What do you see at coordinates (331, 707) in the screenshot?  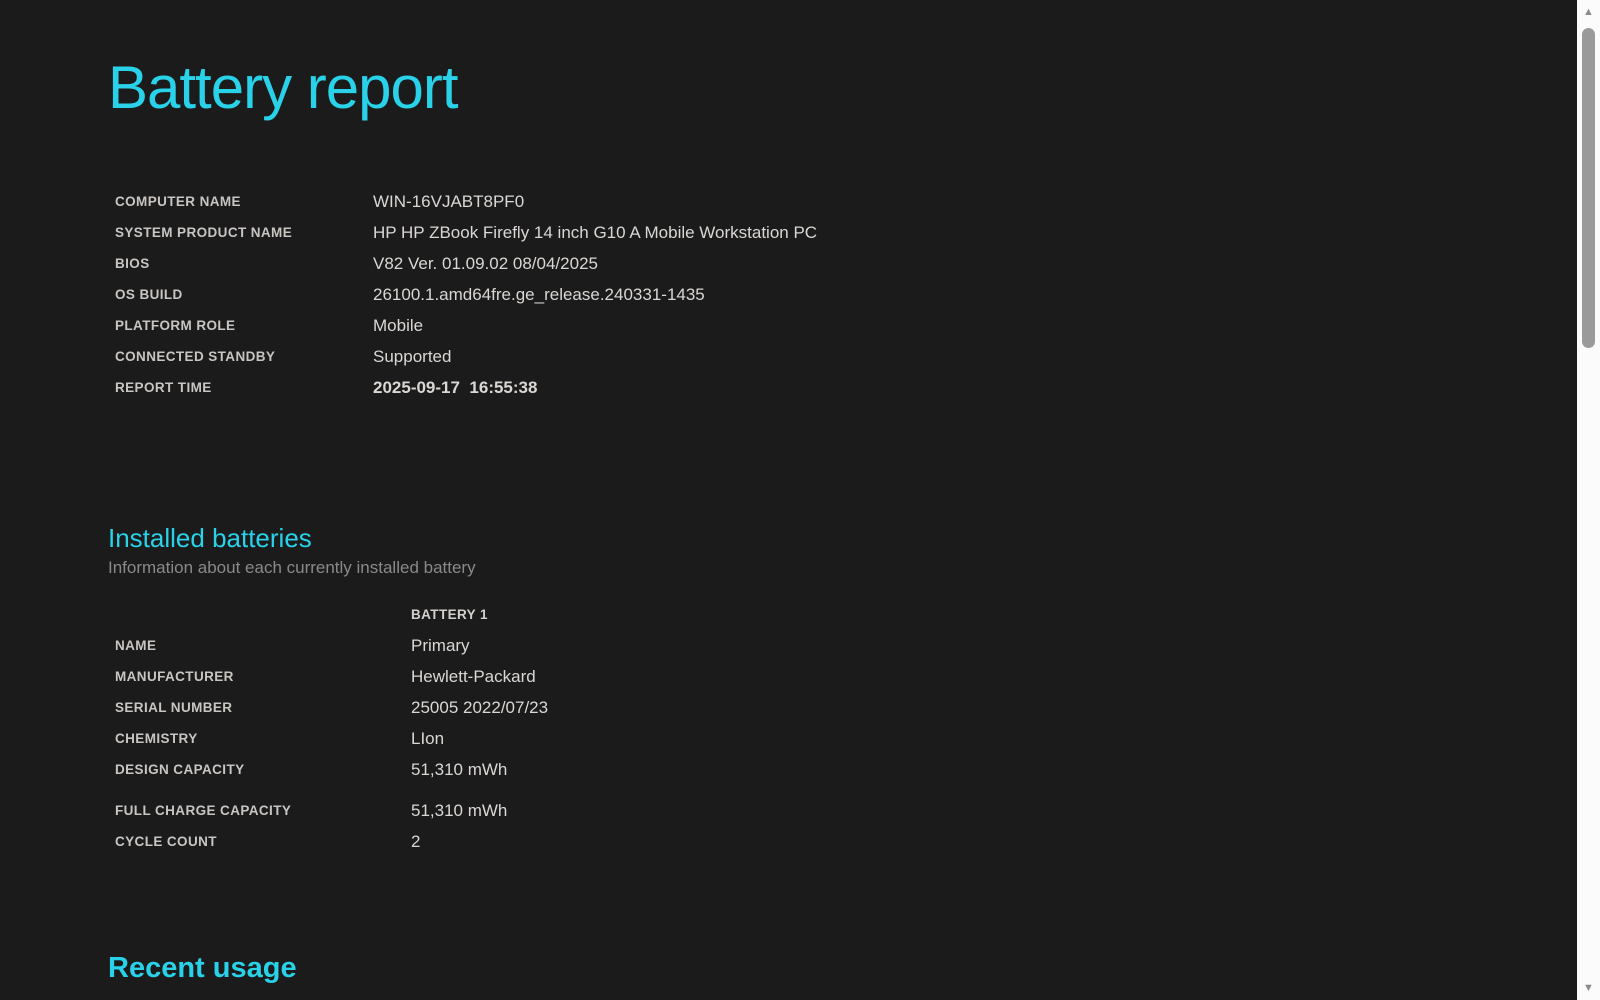 I see `table-row: SERIAL NUMBER 25005 2022/07/23` at bounding box center [331, 707].